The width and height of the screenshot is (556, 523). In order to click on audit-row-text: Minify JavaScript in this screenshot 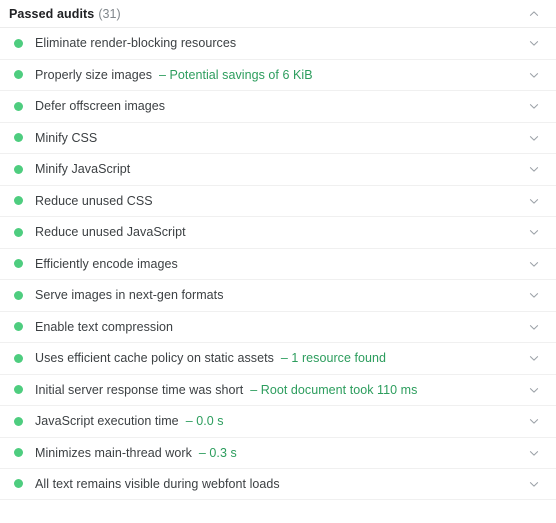, I will do `click(280, 169)`.